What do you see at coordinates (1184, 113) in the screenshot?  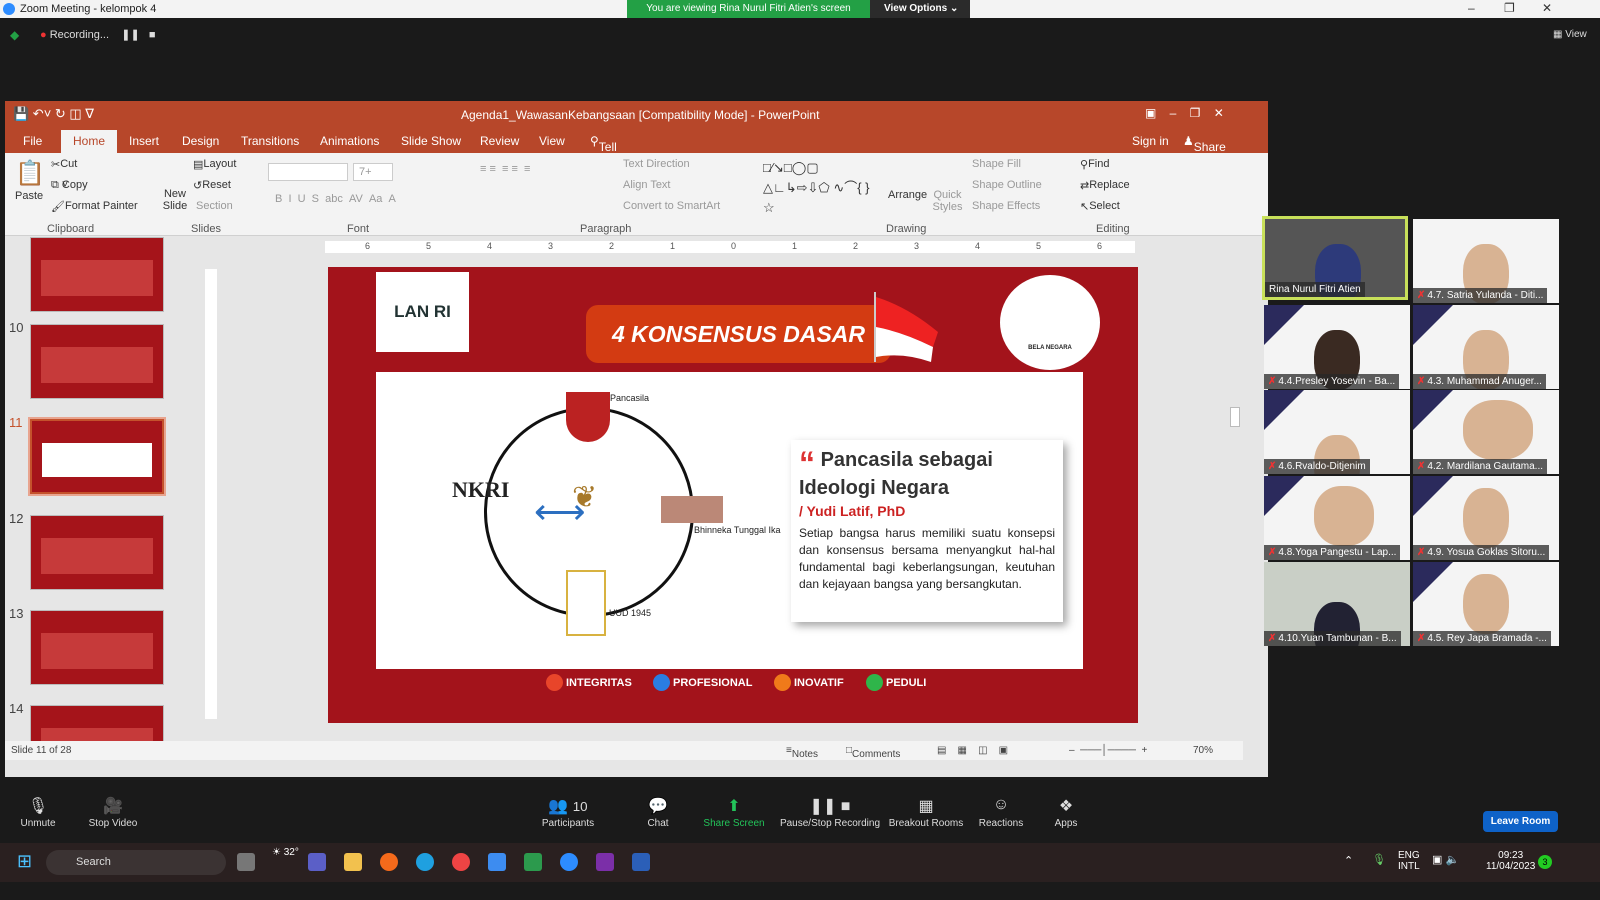 I see `window-controls: ▣ – ❐ ✕` at bounding box center [1184, 113].